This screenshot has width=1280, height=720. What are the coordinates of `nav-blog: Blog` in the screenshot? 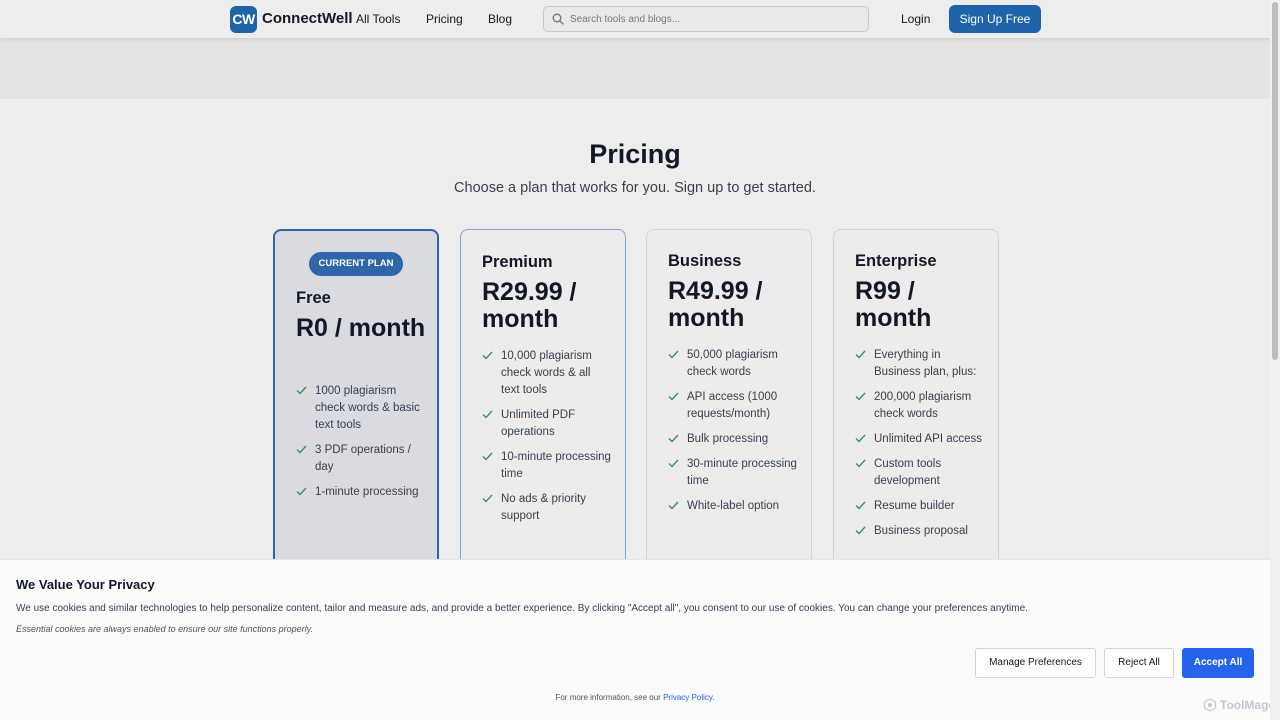 It's located at (500, 19).